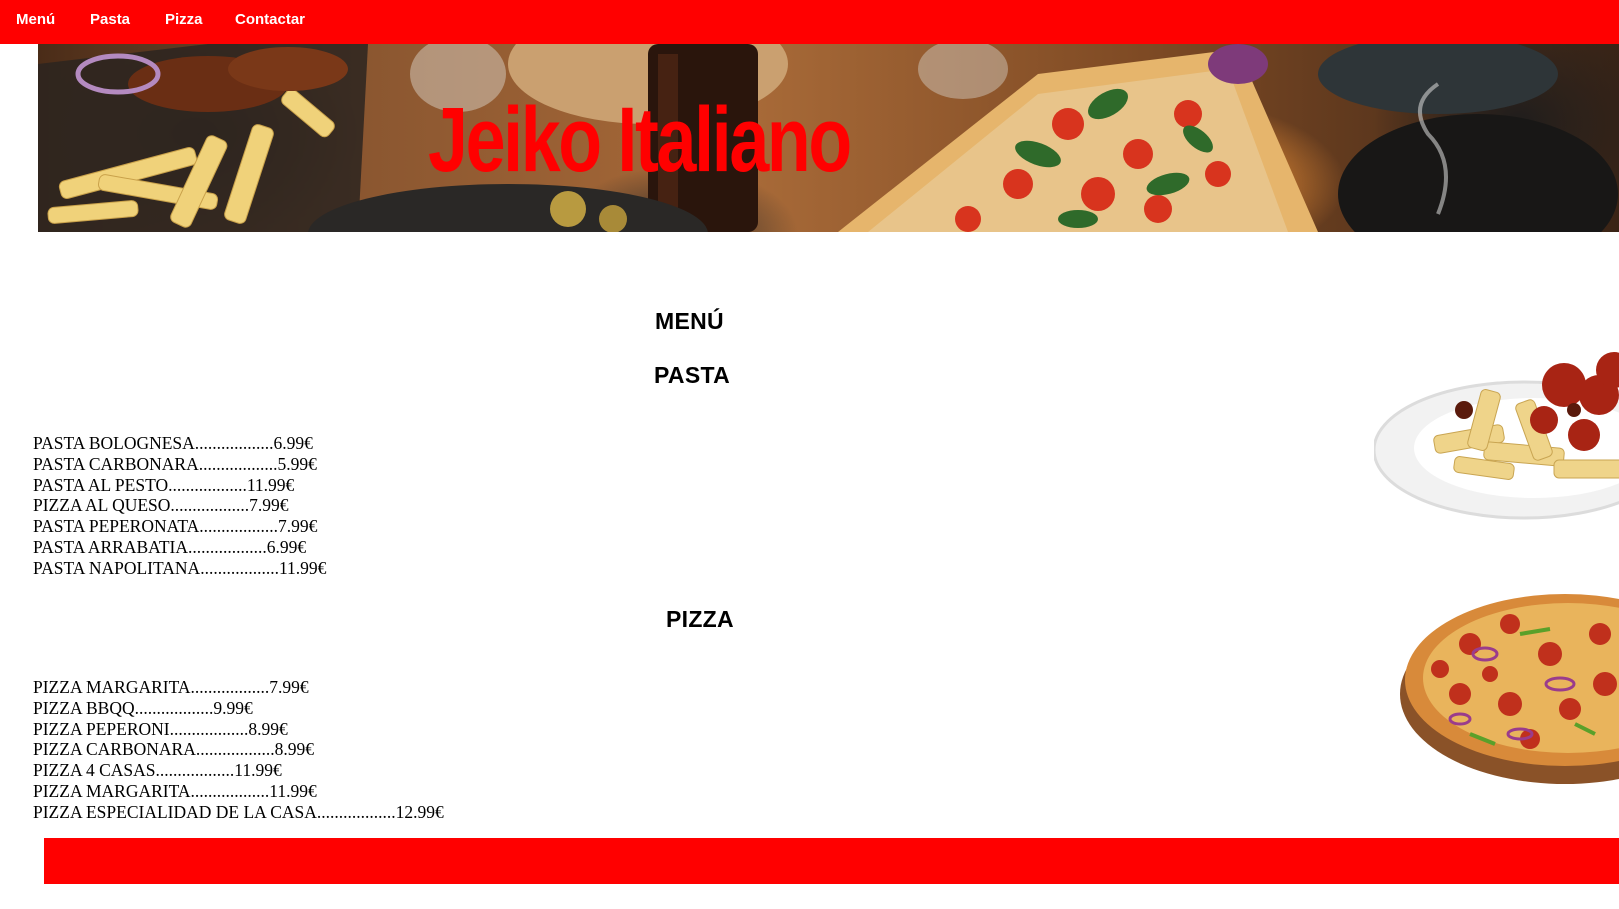  I want to click on list-item: PIZZA CARBONARA..................8.99€, so click(173, 749).